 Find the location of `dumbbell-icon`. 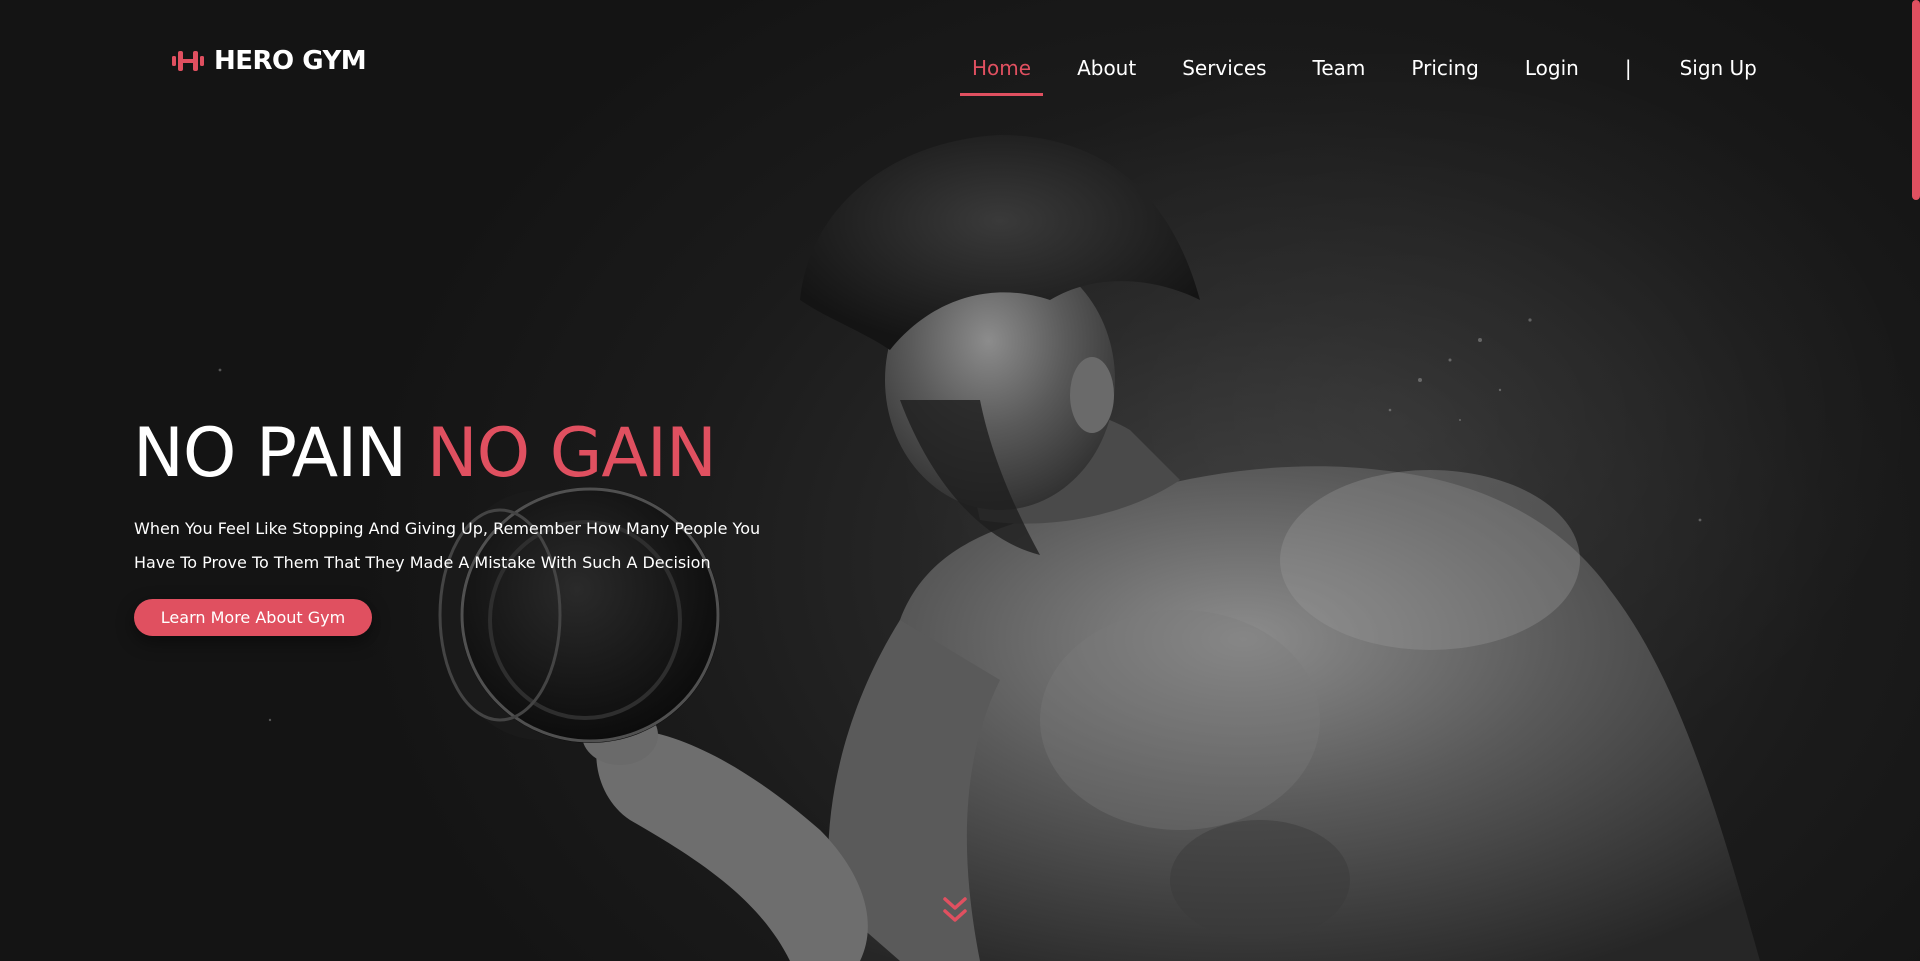

dumbbell-icon is located at coordinates (188, 61).